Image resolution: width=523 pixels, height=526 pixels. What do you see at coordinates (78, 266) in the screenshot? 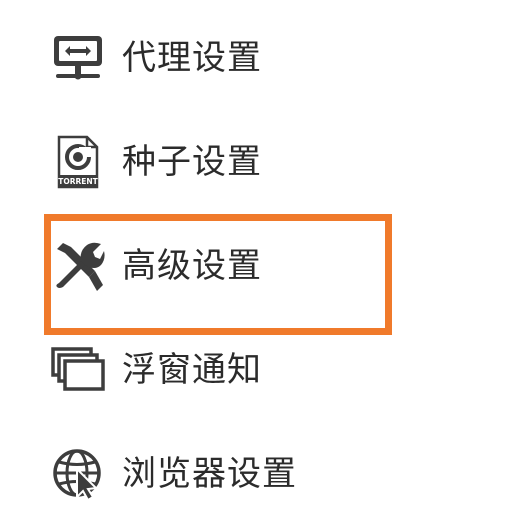
I see `wrench-screwdriver-icon` at bounding box center [78, 266].